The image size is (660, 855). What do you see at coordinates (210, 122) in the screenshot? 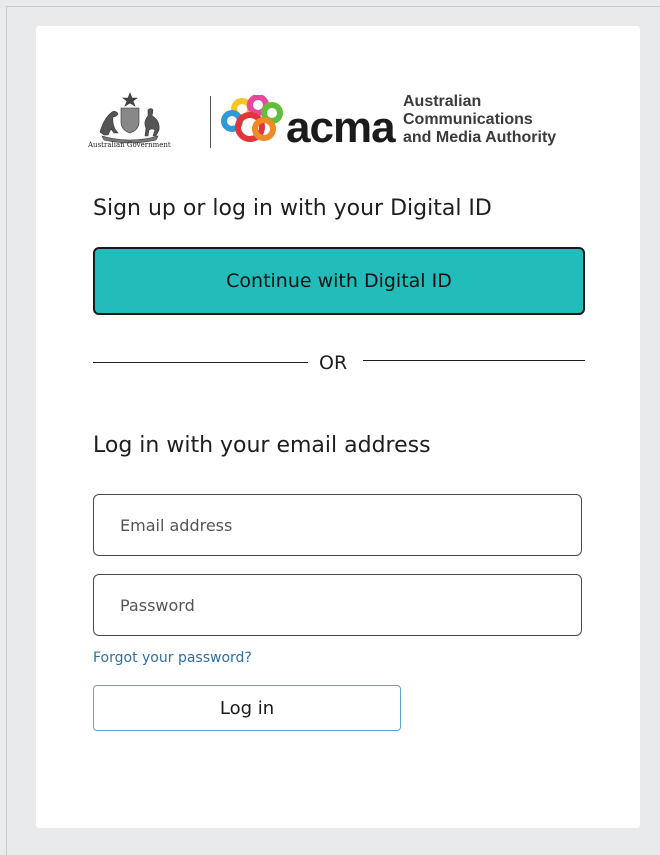
I see `logo-divider` at bounding box center [210, 122].